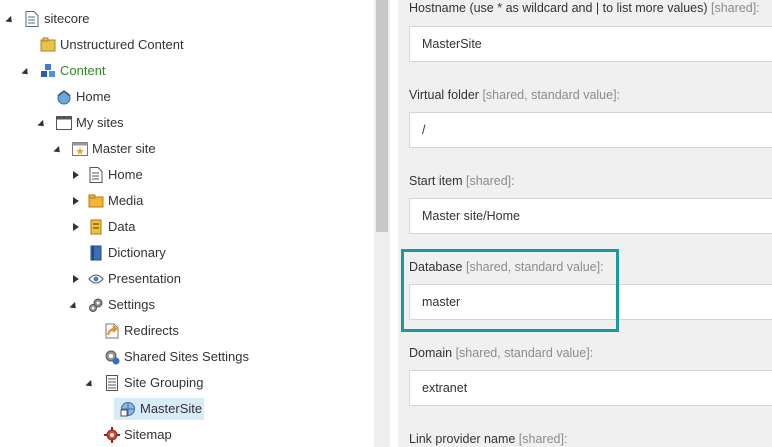  I want to click on tree-label: Shared Sites Settings, so click(187, 356).